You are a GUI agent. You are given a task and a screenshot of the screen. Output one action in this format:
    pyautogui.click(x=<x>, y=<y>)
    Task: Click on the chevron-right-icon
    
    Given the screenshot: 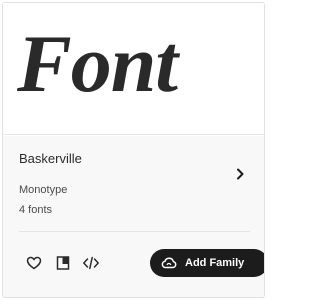 What is the action you would take?
    pyautogui.click(x=240, y=174)
    